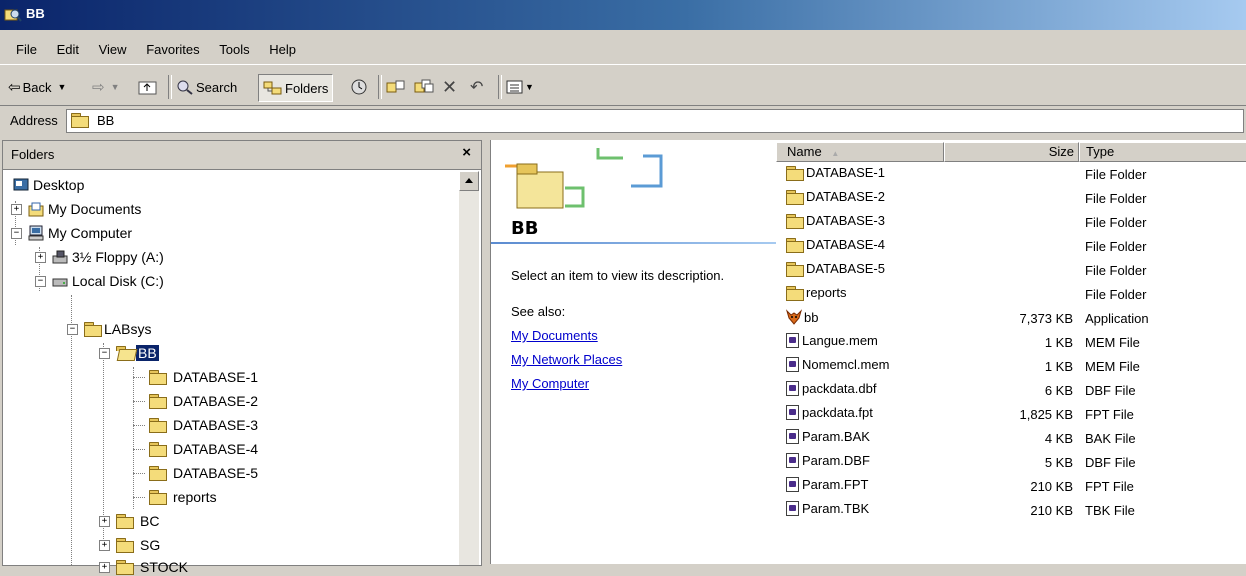 The height and width of the screenshot is (576, 1246). I want to click on column-header-type: Type, so click(1162, 152).